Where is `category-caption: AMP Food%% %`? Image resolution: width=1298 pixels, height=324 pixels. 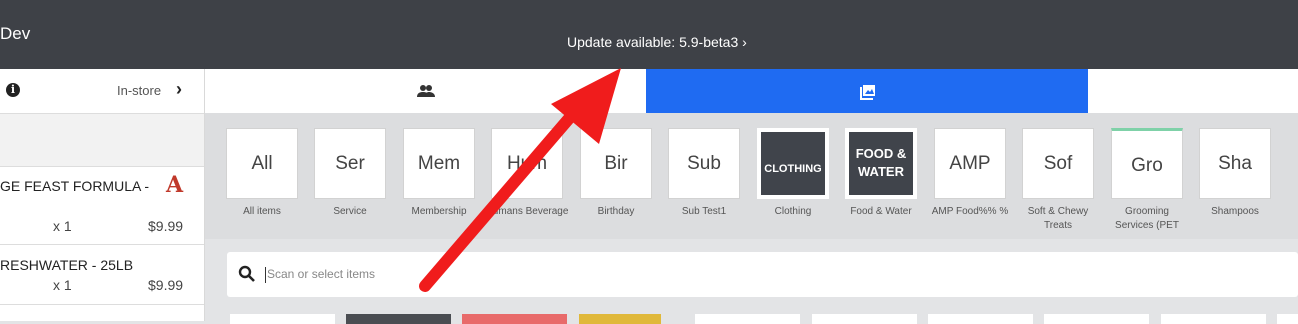 category-caption: AMP Food%% % is located at coordinates (970, 211).